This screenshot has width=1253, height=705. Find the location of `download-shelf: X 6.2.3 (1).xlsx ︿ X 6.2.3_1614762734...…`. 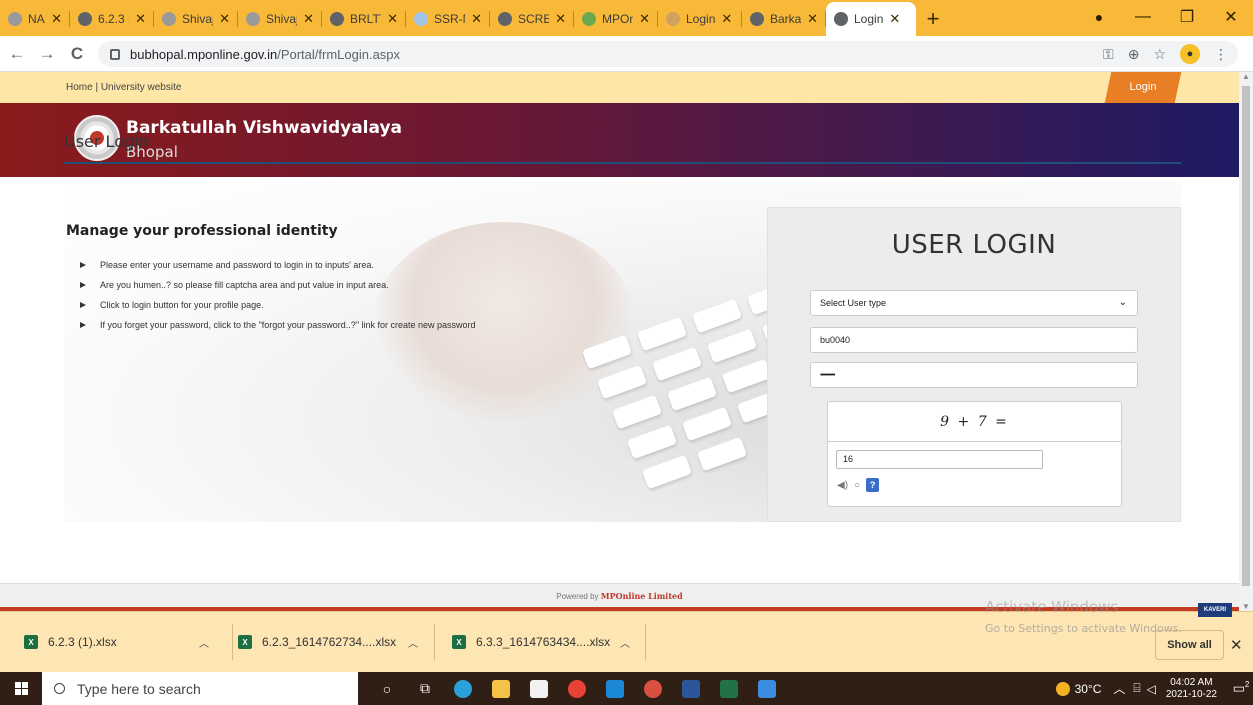

download-shelf: X 6.2.3 (1).xlsx ︿ X 6.2.3_1614762734...… is located at coordinates (626, 641).